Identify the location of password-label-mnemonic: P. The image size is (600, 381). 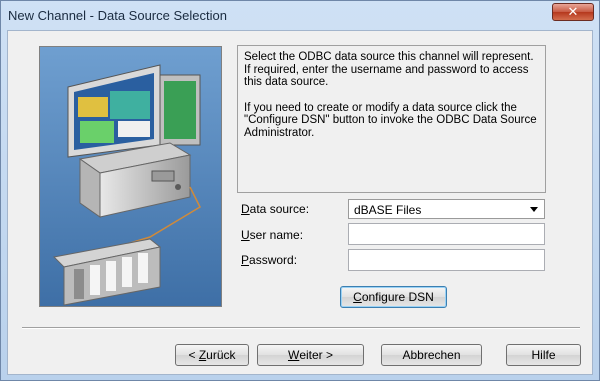
(245, 260).